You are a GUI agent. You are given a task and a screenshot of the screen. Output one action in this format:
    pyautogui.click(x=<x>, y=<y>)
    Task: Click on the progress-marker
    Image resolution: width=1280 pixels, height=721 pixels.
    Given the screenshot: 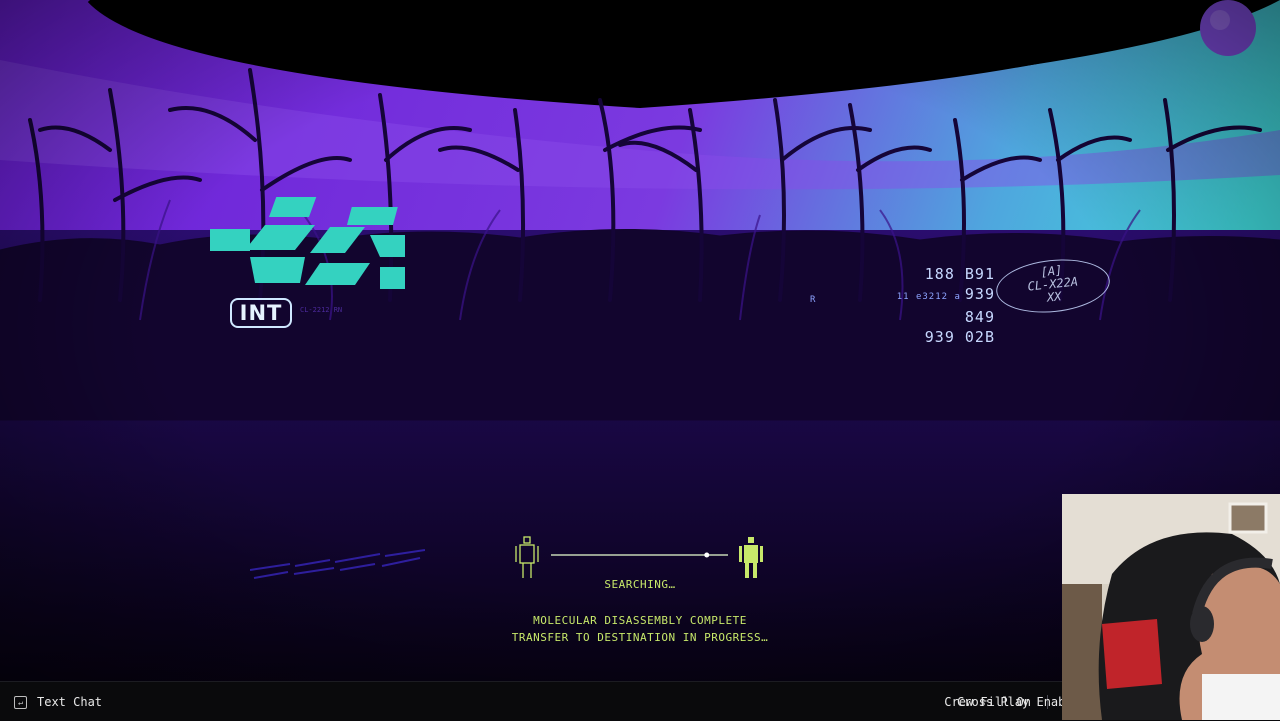 What is the action you would take?
    pyautogui.click(x=706, y=555)
    